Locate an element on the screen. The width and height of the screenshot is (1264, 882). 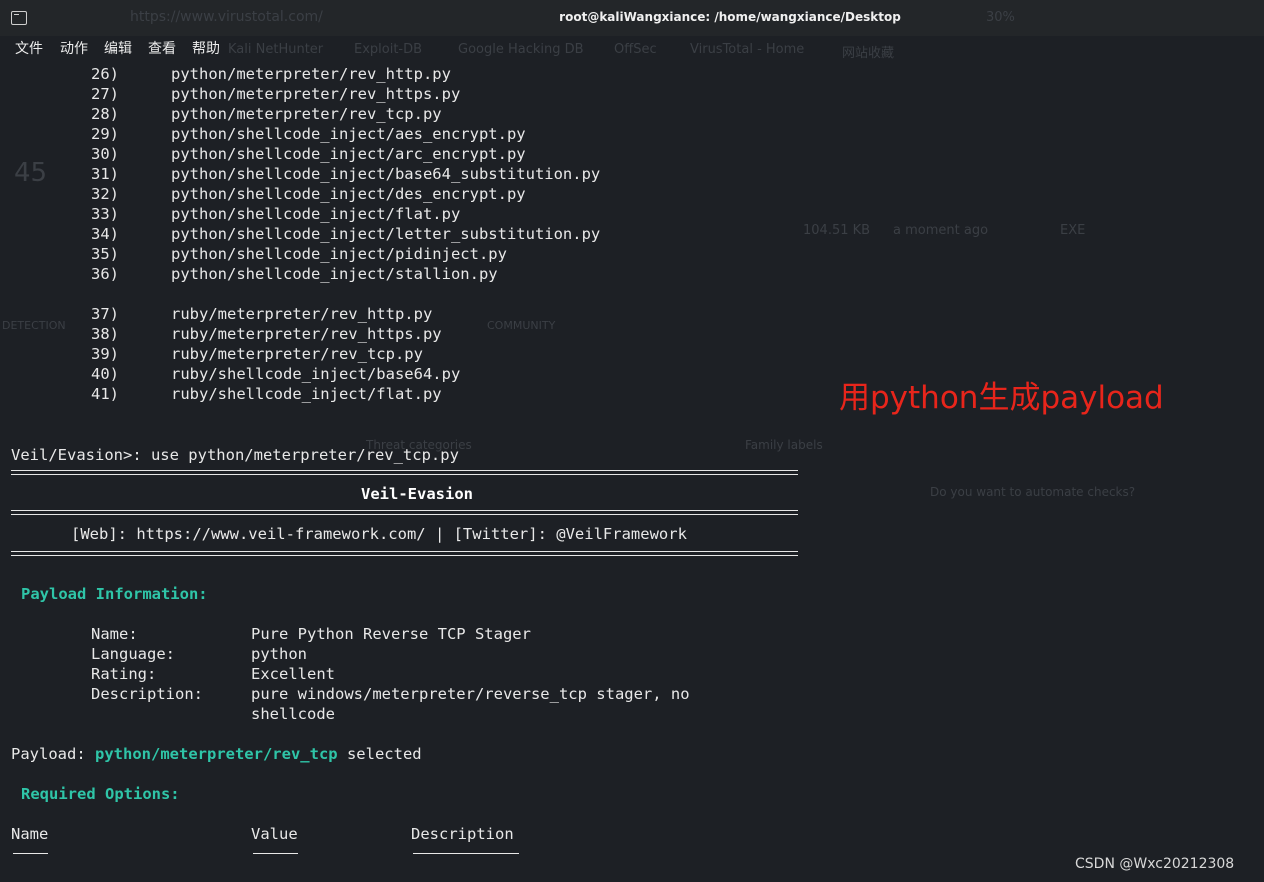
info-label: Description: is located at coordinates (147, 694).